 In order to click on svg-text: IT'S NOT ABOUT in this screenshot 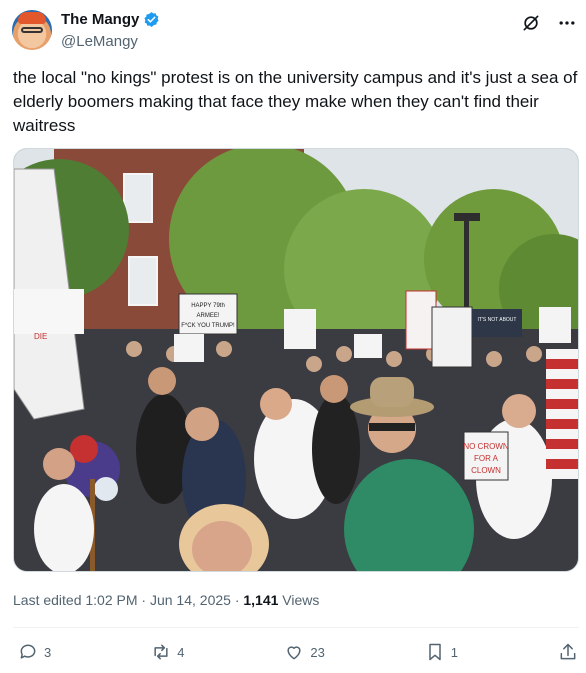, I will do `click(497, 320)`.